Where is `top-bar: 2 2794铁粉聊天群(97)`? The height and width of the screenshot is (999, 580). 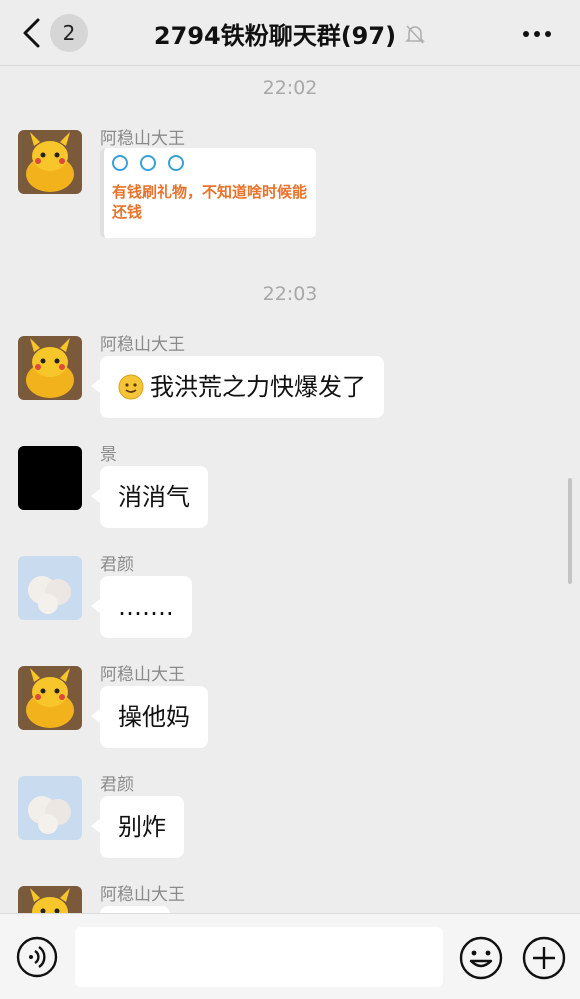 top-bar: 2 2794铁粉聊天群(97) is located at coordinates (290, 33).